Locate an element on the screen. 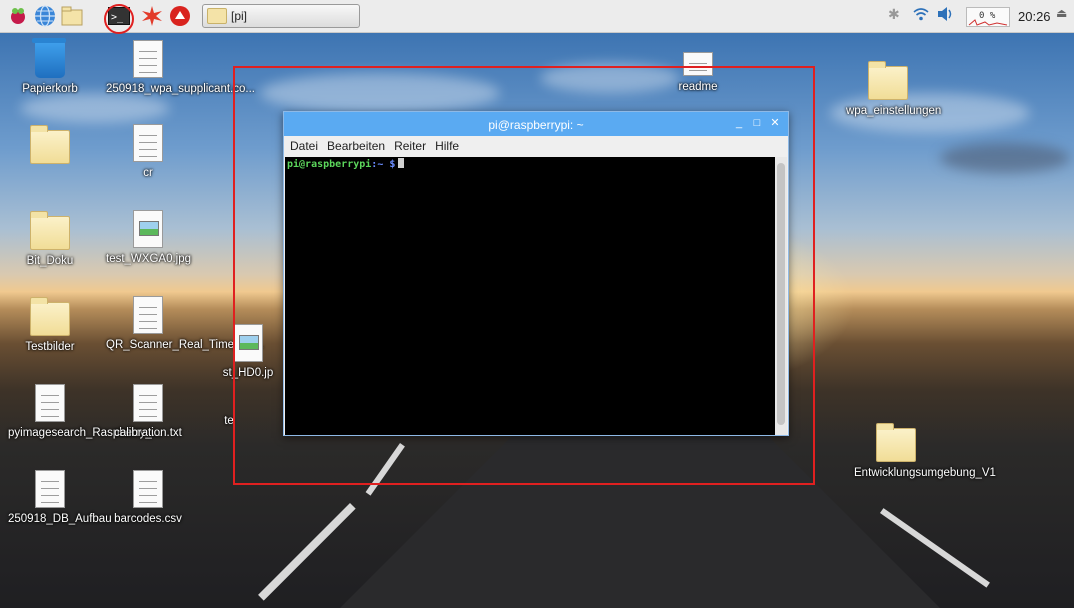  text-cursor is located at coordinates (401, 163).